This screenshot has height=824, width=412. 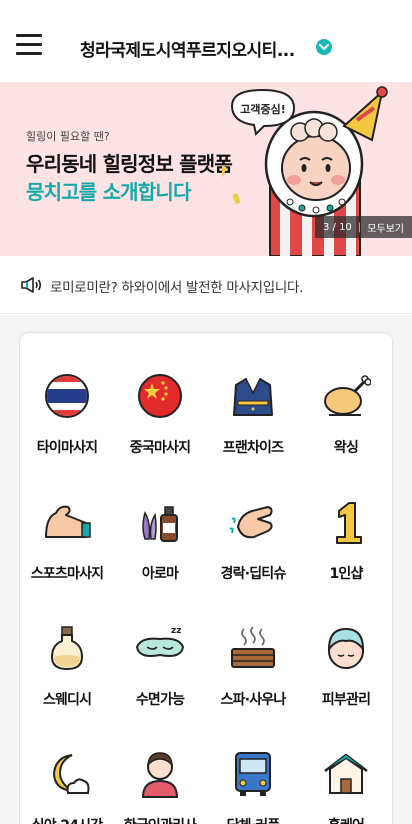 What do you see at coordinates (67, 448) in the screenshot?
I see `category-label: 타이마사지` at bounding box center [67, 448].